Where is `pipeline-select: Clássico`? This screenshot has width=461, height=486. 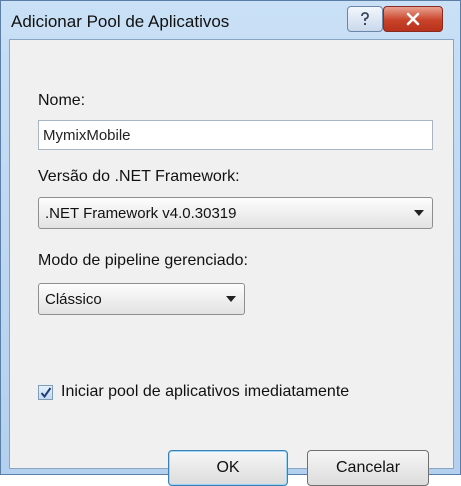 pipeline-select: Clássico is located at coordinates (141, 299).